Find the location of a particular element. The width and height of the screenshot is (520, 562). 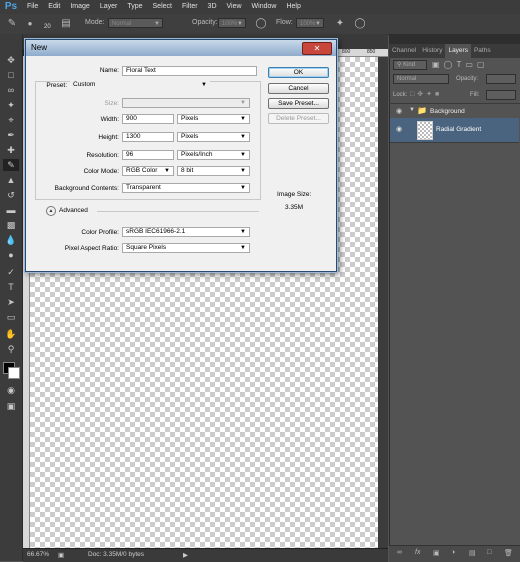

eyedropper-tool-icon: ✒ is located at coordinates (11, 135).